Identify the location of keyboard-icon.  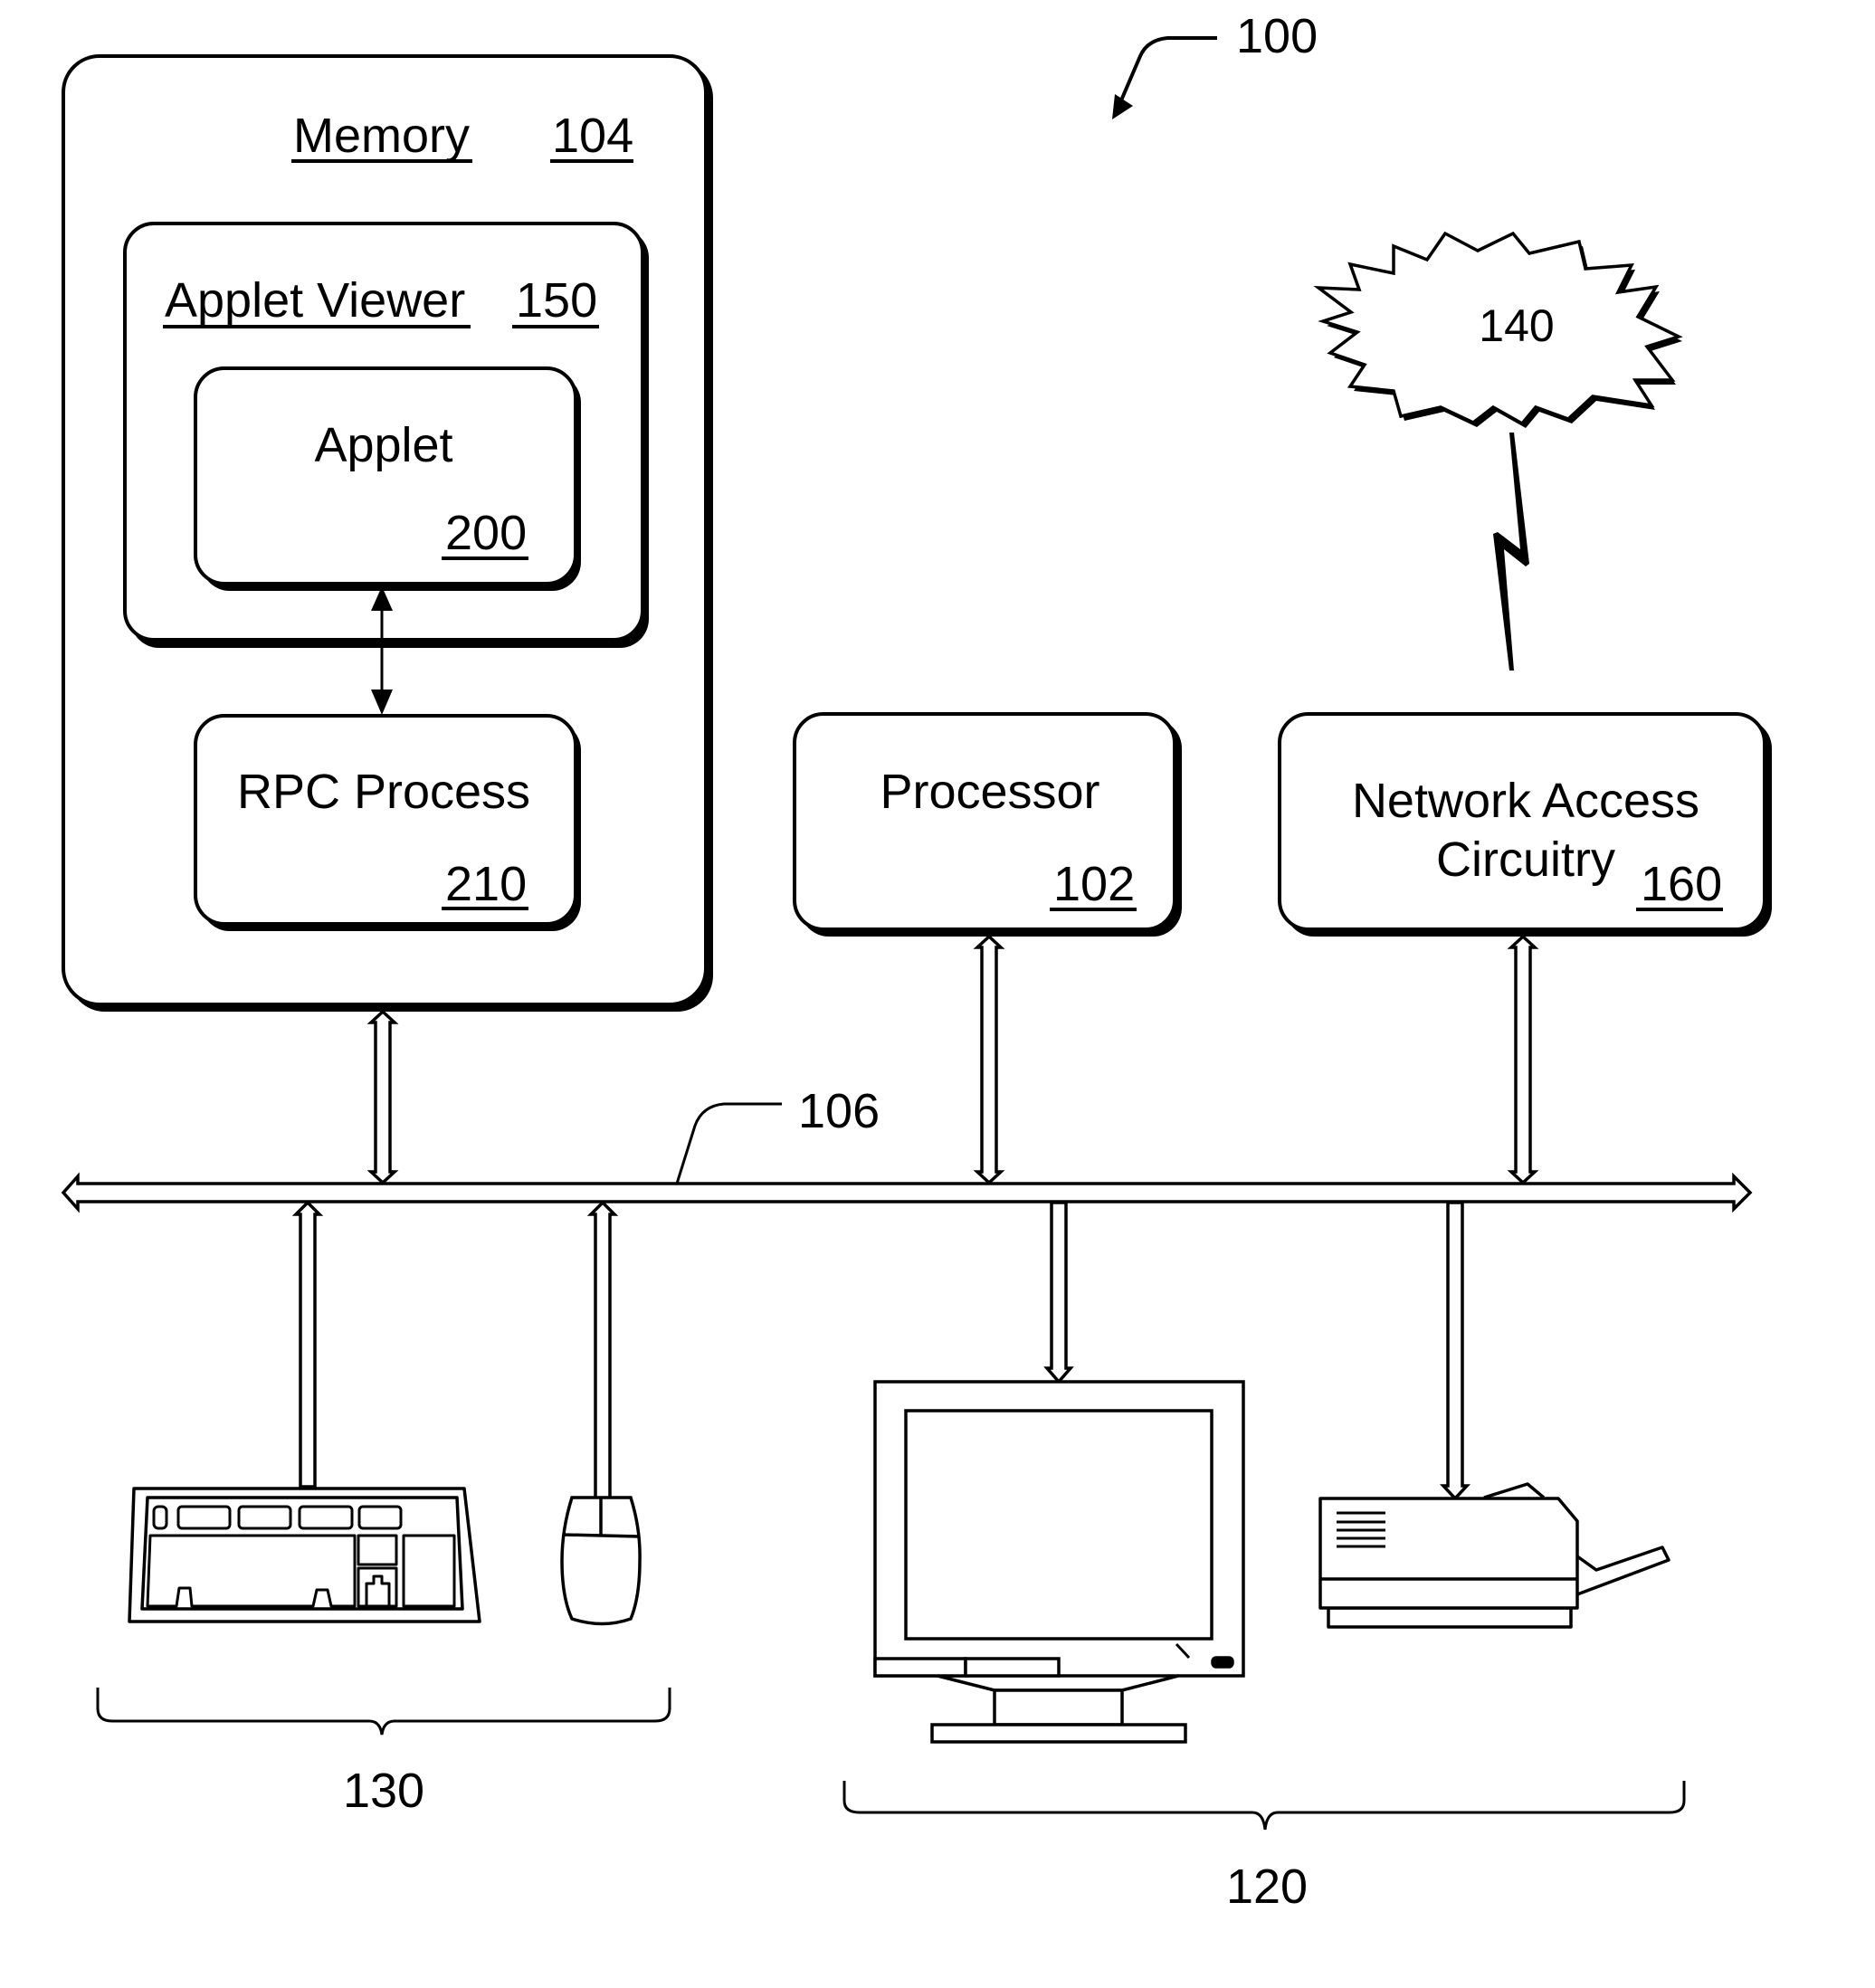
(304, 1555).